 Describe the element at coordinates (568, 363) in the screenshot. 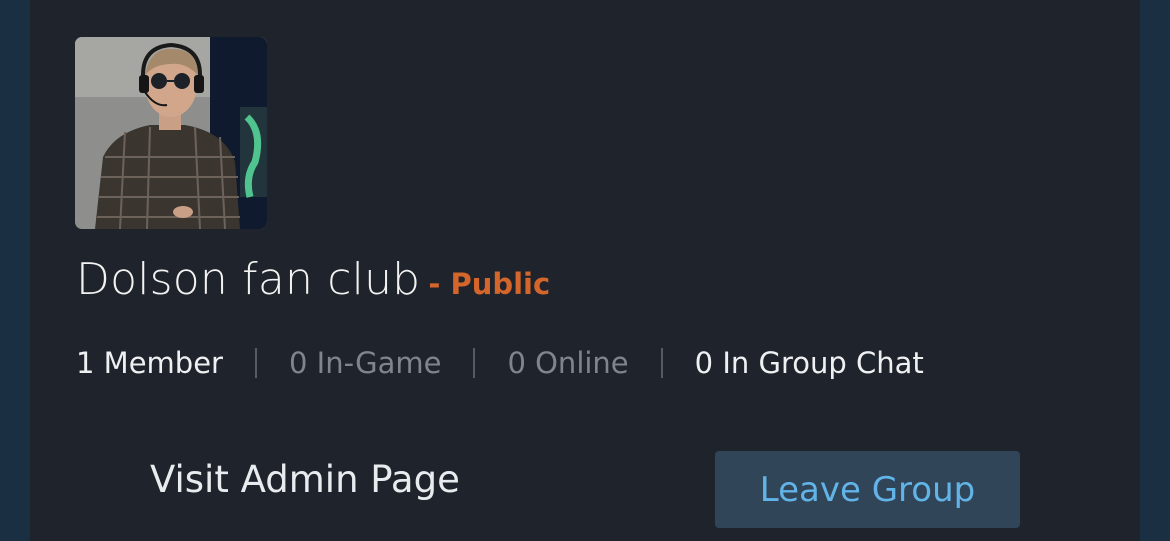

I see `online-count: 0 Online` at that location.